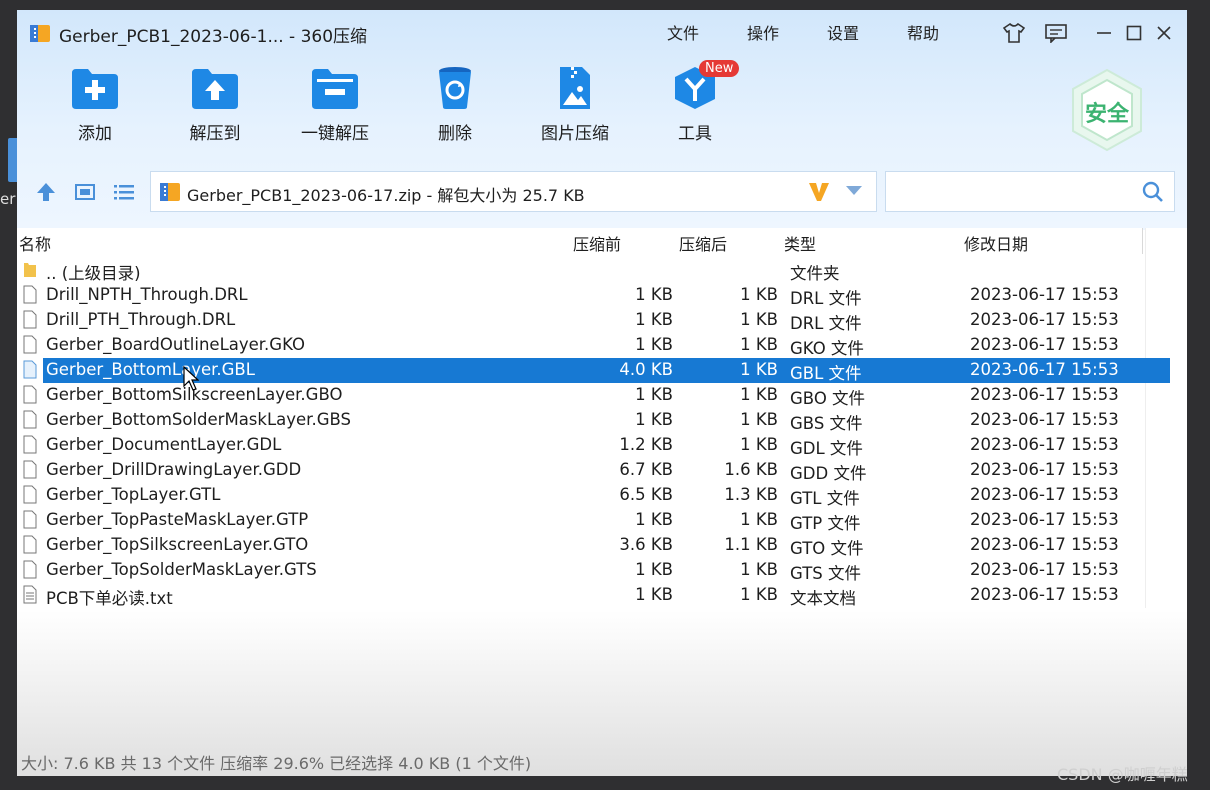 The height and width of the screenshot is (790, 1210). What do you see at coordinates (575, 88) in the screenshot?
I see `image-file-icon` at bounding box center [575, 88].